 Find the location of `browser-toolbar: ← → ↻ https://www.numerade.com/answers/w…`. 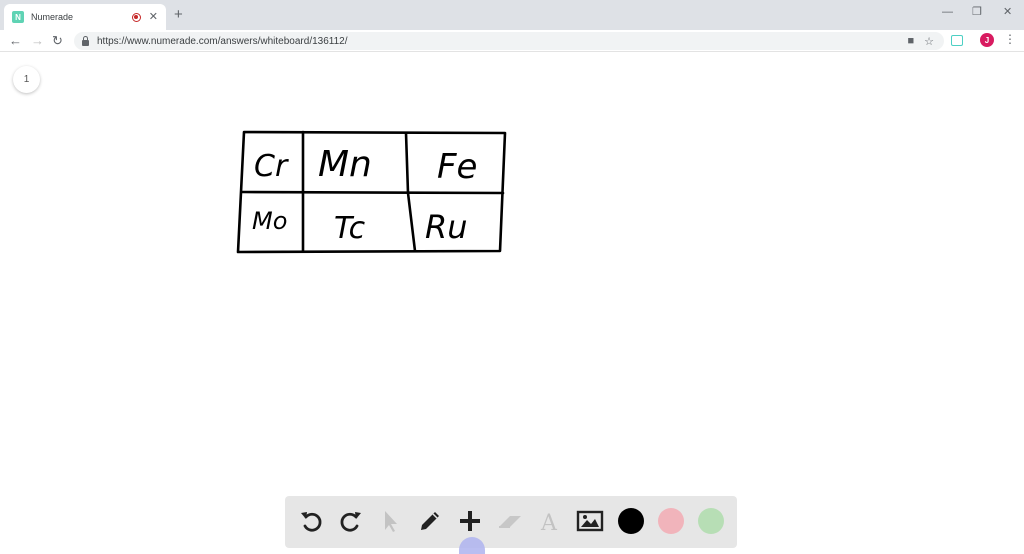

browser-toolbar: ← → ↻ https://www.numerade.com/answers/w… is located at coordinates (512, 41).